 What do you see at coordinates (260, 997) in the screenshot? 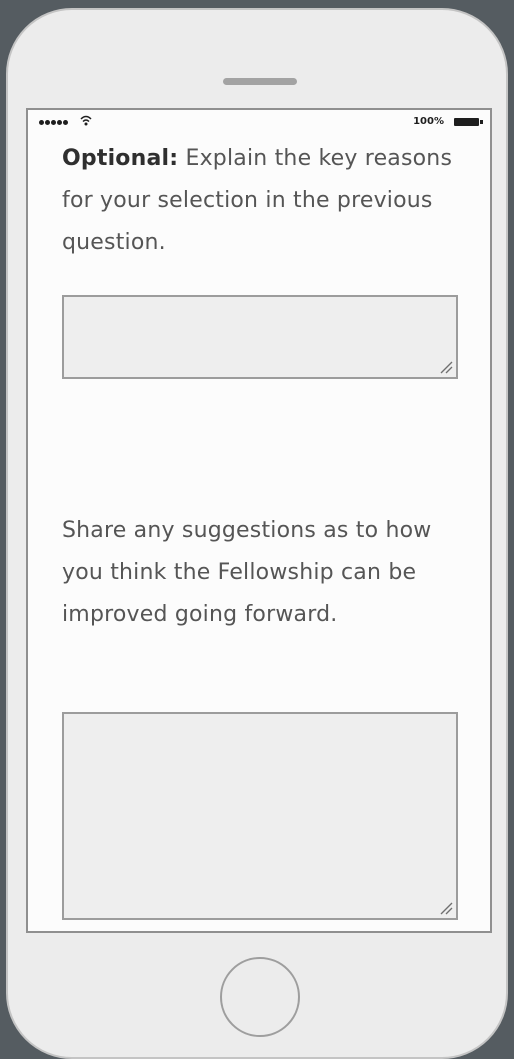
I see `home-button` at bounding box center [260, 997].